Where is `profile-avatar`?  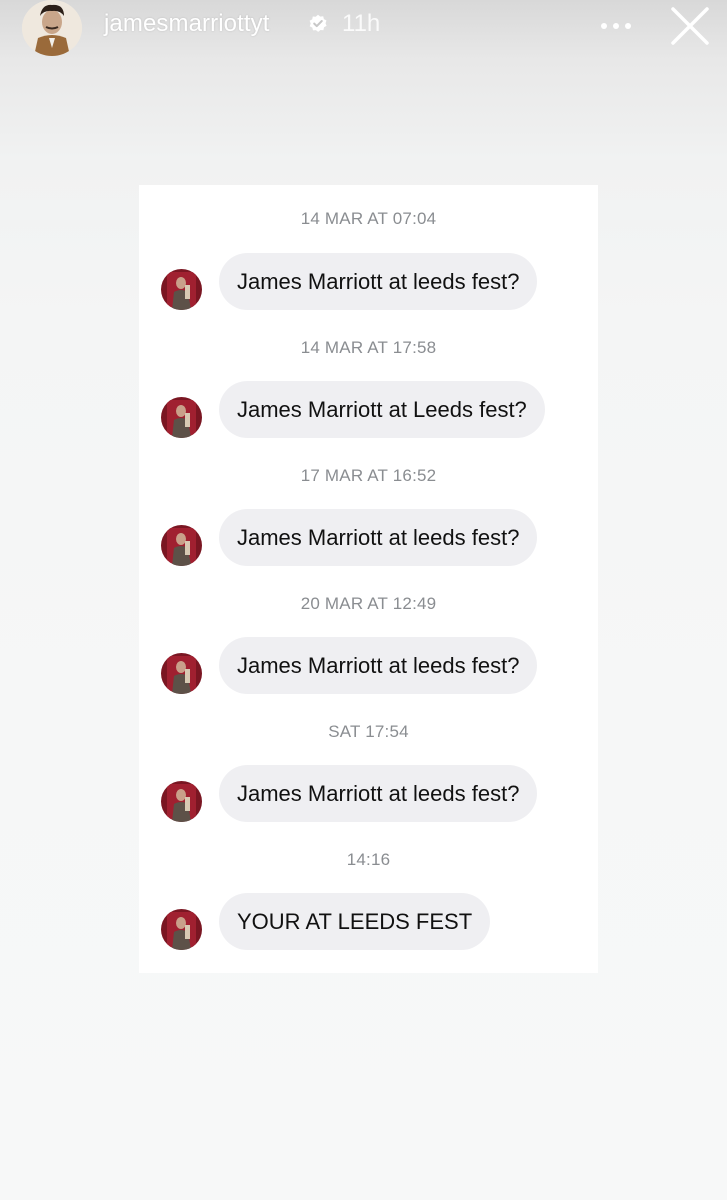
profile-avatar is located at coordinates (52, 28).